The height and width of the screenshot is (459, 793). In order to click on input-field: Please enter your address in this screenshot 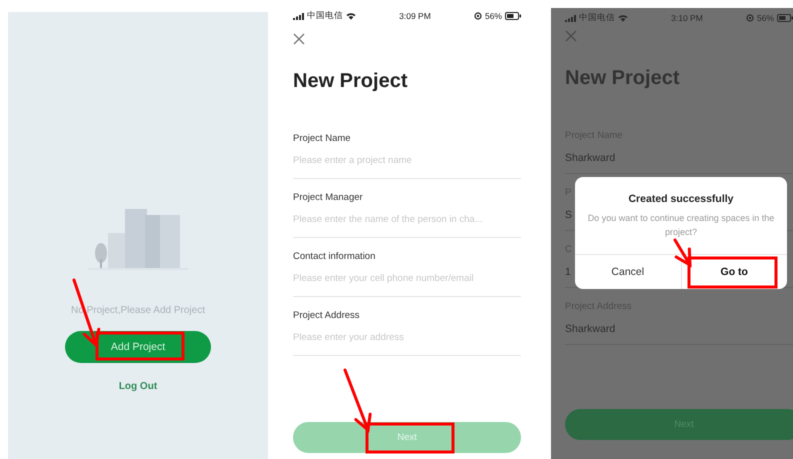, I will do `click(407, 338)`.